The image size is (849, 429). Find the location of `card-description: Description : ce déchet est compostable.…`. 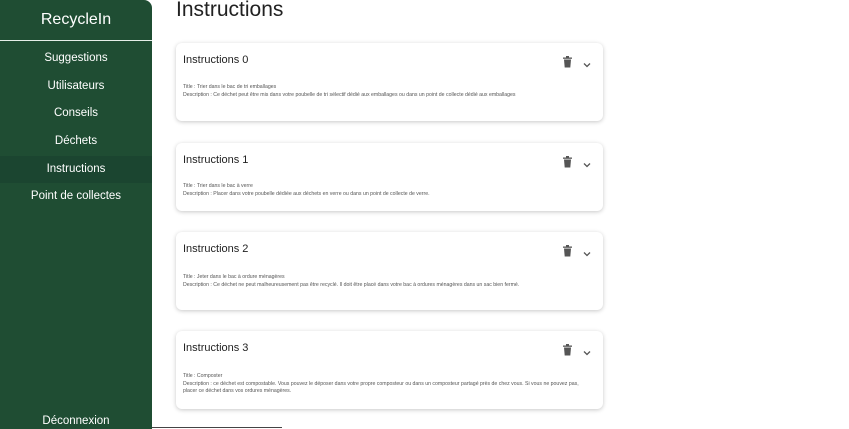

card-description: Description : ce déchet est compostable.… is located at coordinates (381, 387).